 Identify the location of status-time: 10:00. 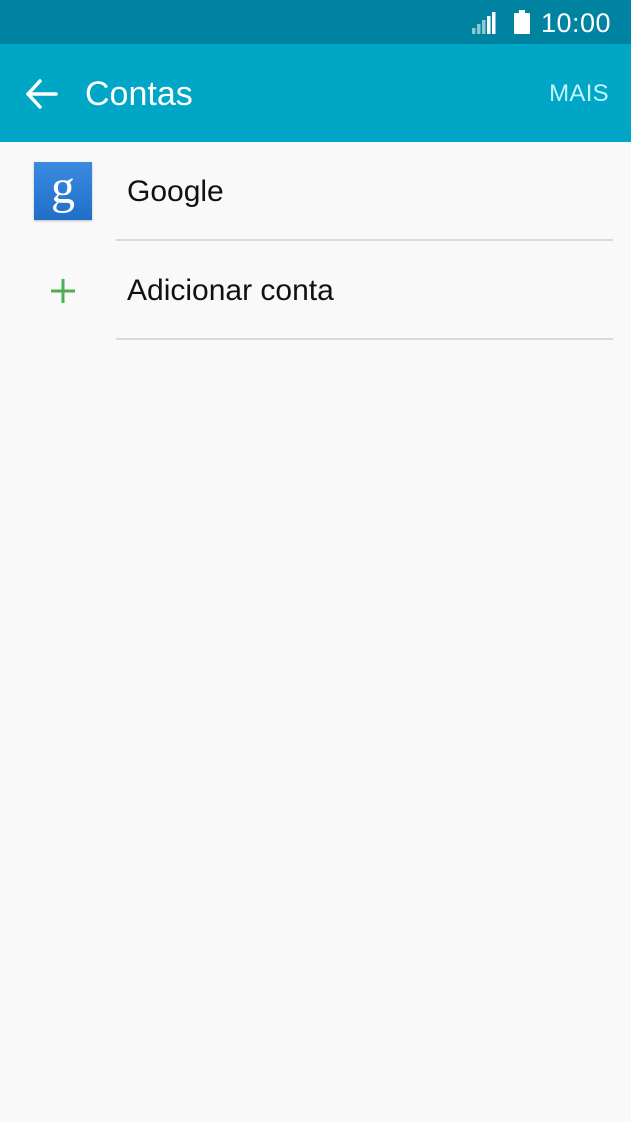
(576, 23).